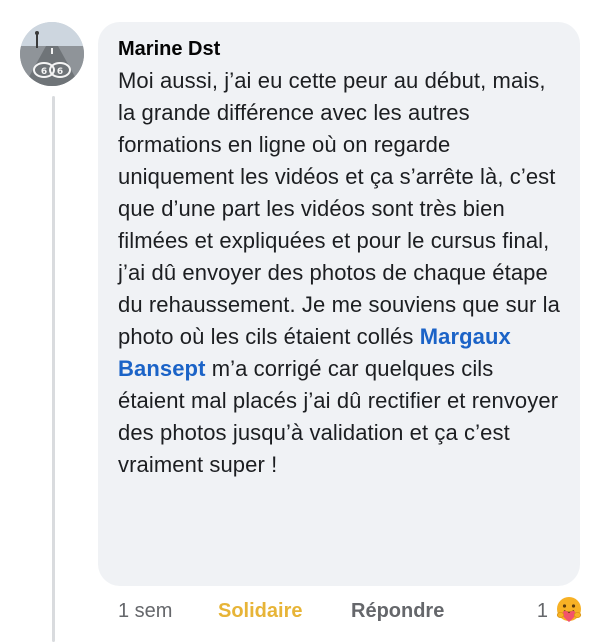  I want to click on avatar-image: 6 6, so click(52, 54).